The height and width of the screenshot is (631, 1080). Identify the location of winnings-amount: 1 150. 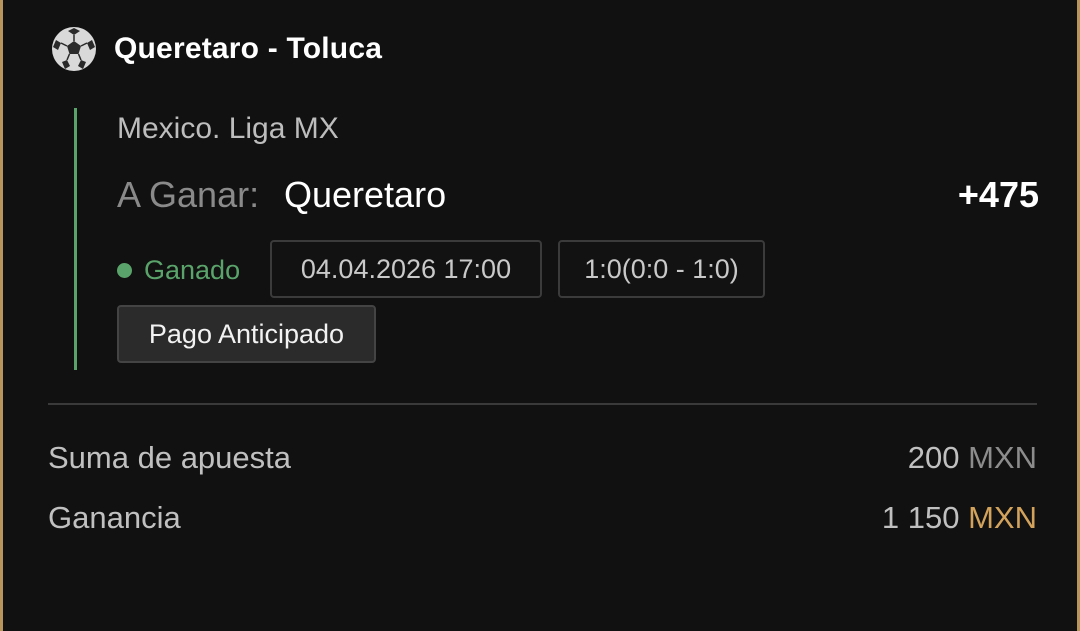
(920, 517).